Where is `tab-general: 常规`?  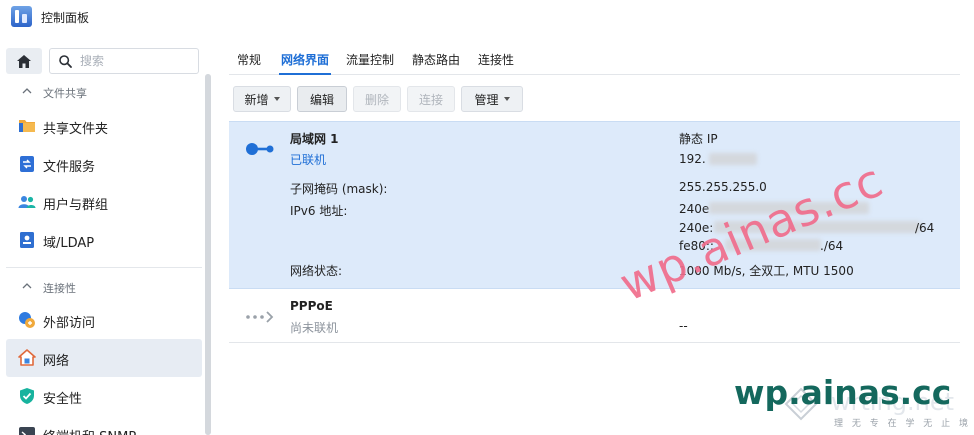 tab-general: 常规 is located at coordinates (249, 59).